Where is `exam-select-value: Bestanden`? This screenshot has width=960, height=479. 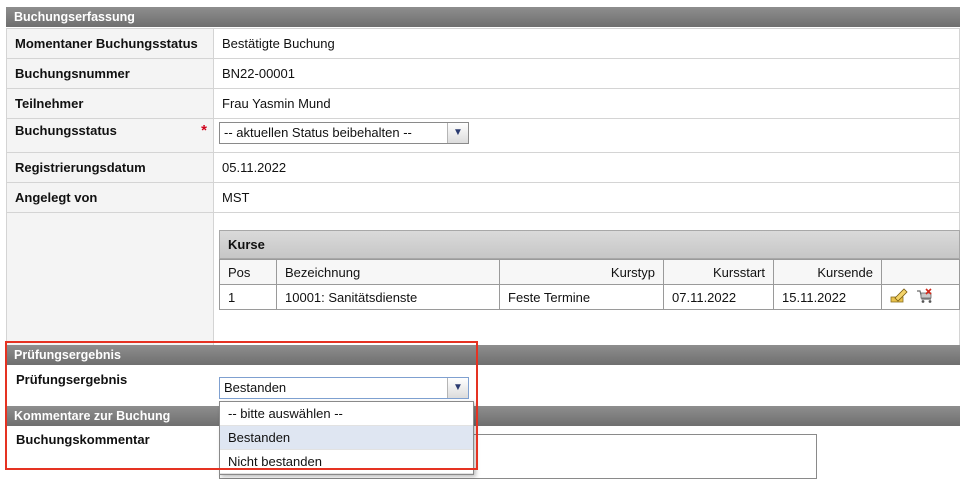 exam-select-value: Bestanden is located at coordinates (255, 387).